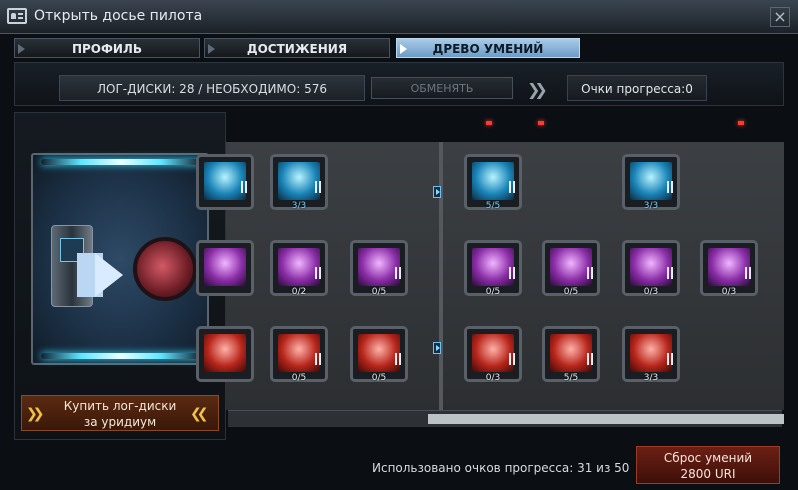 The width and height of the screenshot is (798, 490). Describe the element at coordinates (399, 17) in the screenshot. I see `title-bar: Открыть досье пилота ×` at that location.